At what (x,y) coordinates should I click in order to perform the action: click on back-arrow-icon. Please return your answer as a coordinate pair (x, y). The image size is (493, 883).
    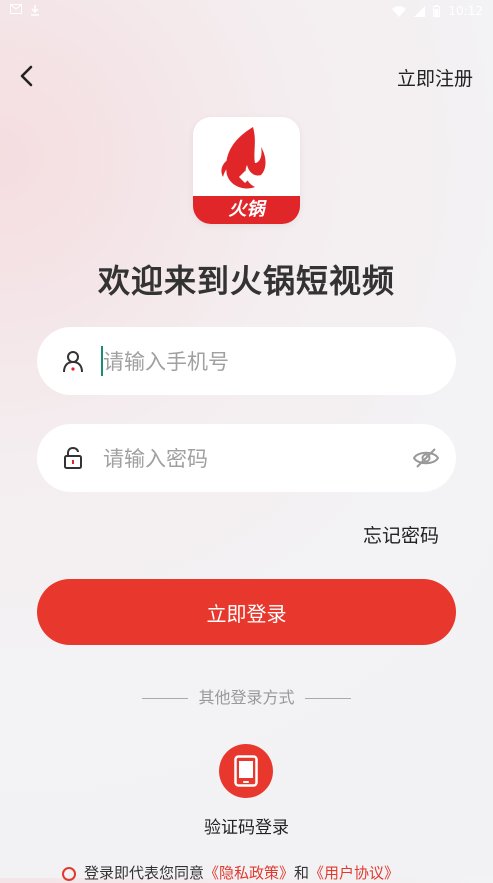
    Looking at the image, I should click on (28, 76).